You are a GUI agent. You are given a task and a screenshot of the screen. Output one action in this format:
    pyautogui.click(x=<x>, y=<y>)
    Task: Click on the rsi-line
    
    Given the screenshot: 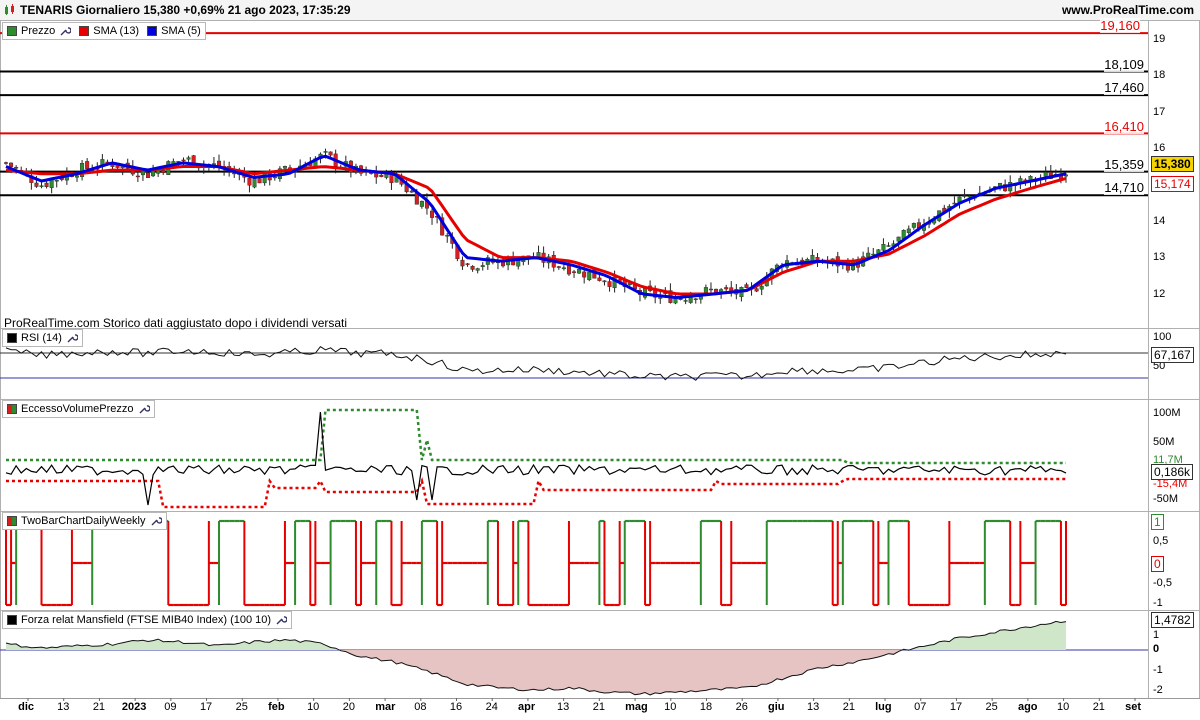 What is the action you would take?
    pyautogui.click(x=536, y=363)
    